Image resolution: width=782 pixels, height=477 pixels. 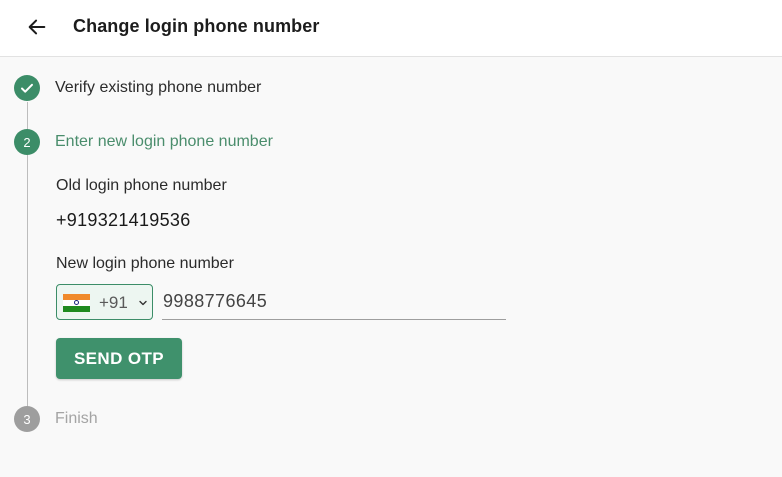 What do you see at coordinates (143, 303) in the screenshot?
I see `chevron-down-icon` at bounding box center [143, 303].